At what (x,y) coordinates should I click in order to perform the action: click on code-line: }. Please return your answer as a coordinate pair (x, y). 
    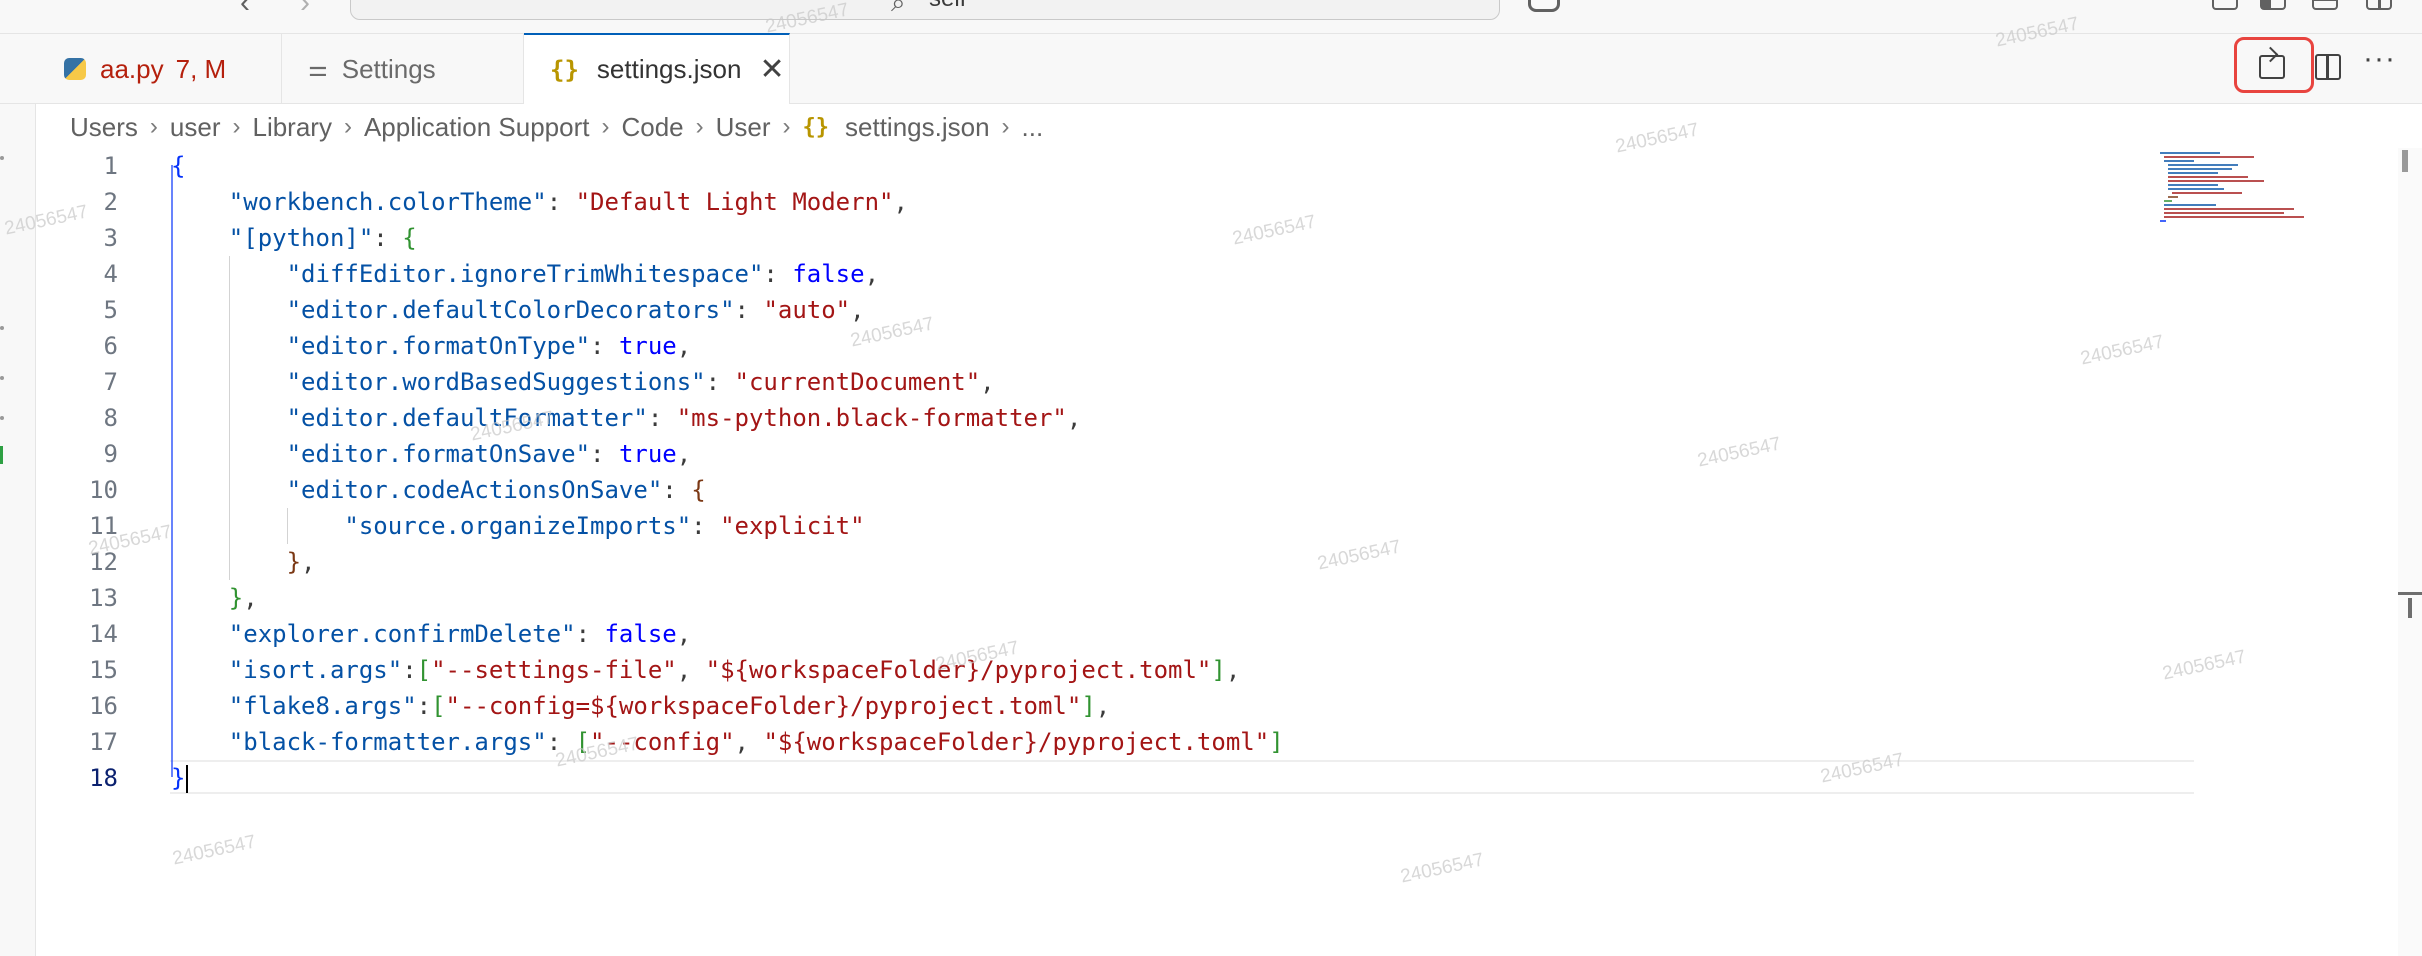
    Looking at the image, I should click on (1171, 778).